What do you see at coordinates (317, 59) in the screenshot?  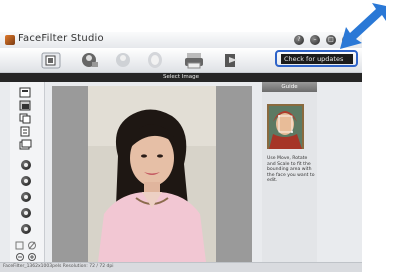 I see `check-for-updates-button: Check for updates` at bounding box center [317, 59].